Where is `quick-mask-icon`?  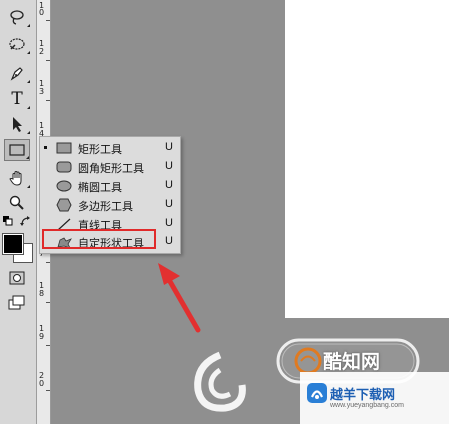
quick-mask-icon is located at coordinates (17, 278).